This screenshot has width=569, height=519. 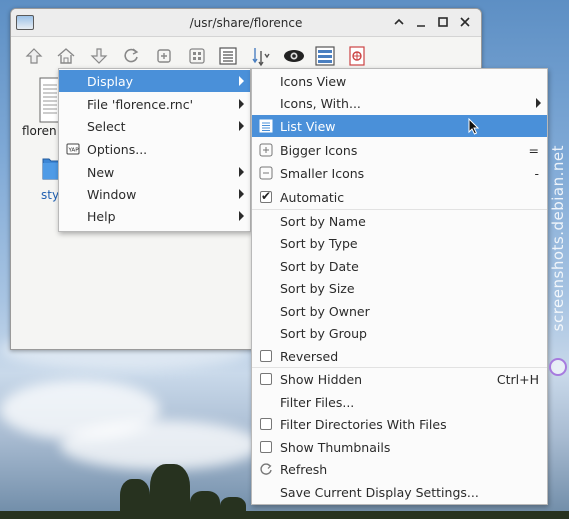 I want to click on menu-item-label: Smaller Icons, so click(x=322, y=173).